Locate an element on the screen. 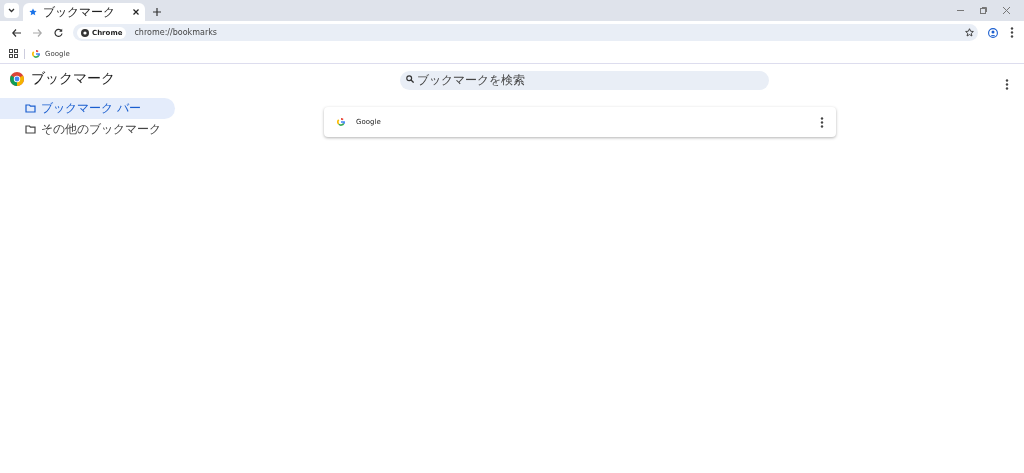 This screenshot has width=1024, height=473. new-tab-icon is located at coordinates (157, 12).